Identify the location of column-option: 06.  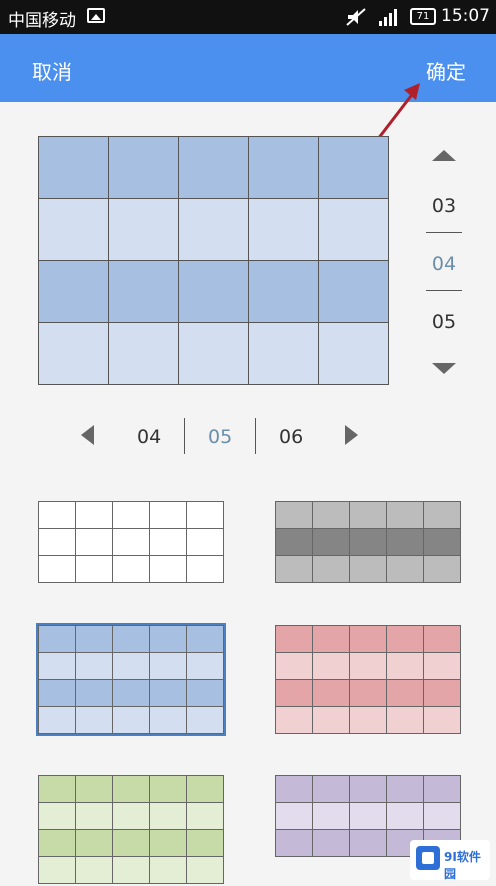
(291, 437).